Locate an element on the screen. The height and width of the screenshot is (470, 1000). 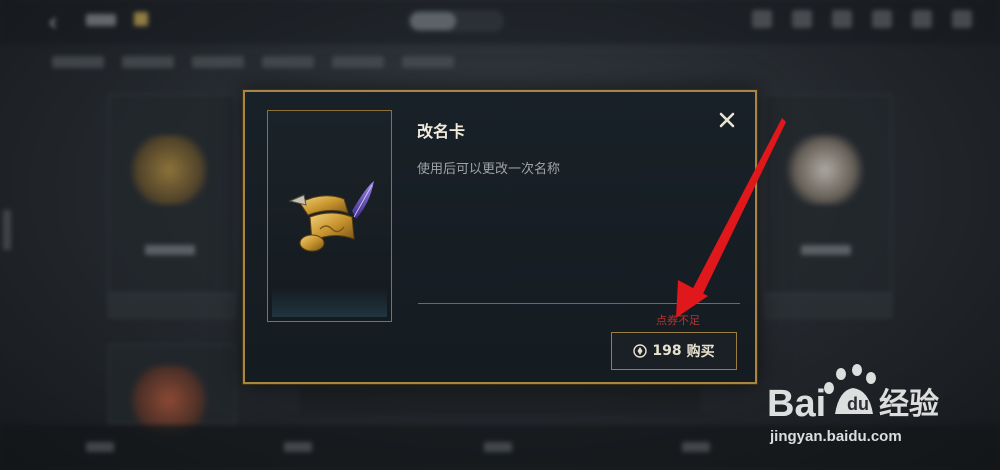
svg-text: du is located at coordinates (858, 404).